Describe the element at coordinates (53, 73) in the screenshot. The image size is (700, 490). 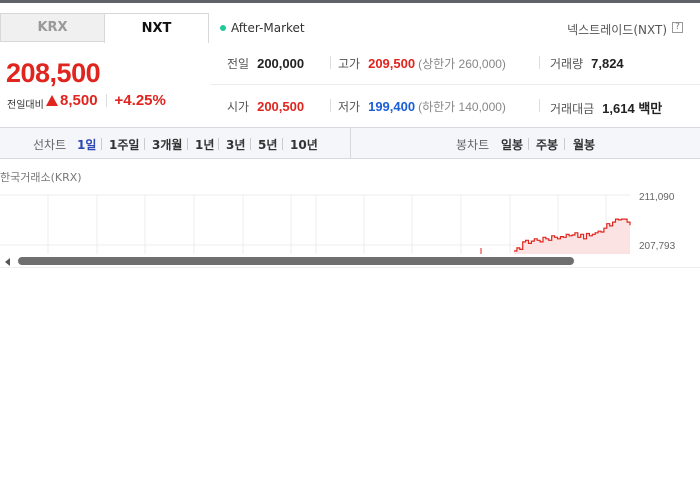
I see `current-price: 208,500` at that location.